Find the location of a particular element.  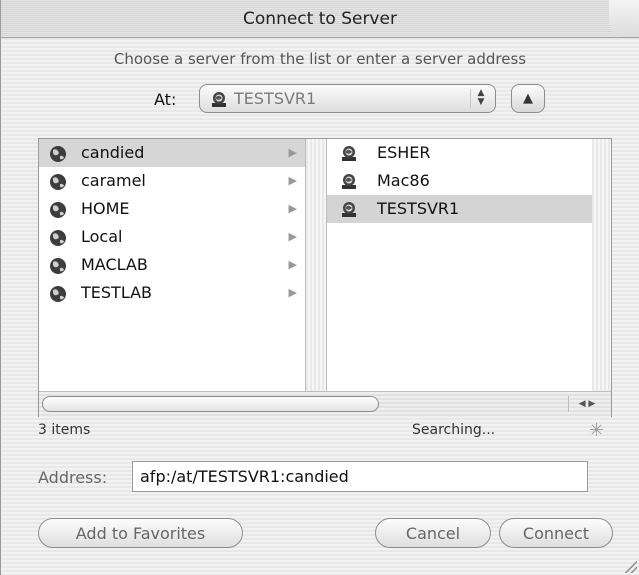

horizontal-scrollbar: ◀ ▶ is located at coordinates (325, 404).